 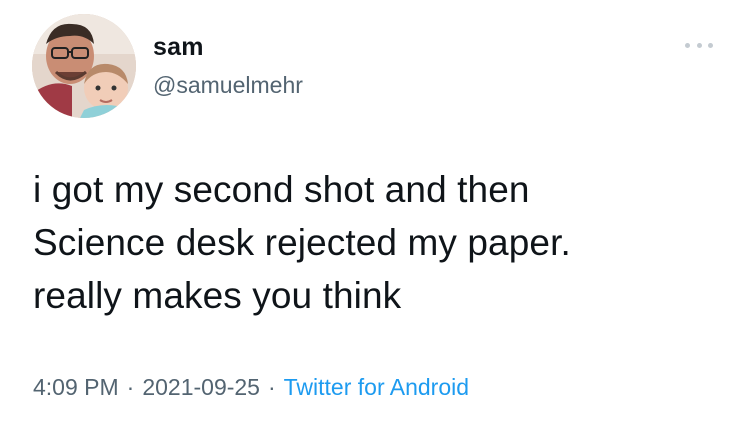 I want to click on display-name: sam, so click(x=178, y=47).